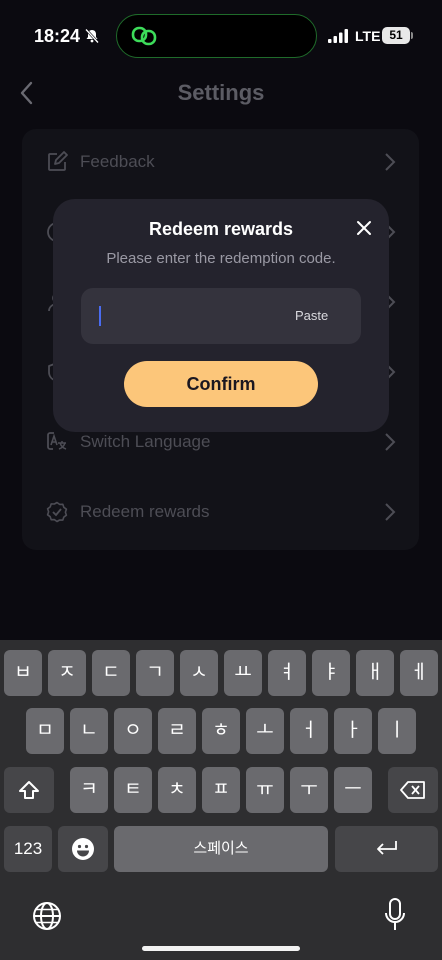 This screenshot has width=442, height=960. What do you see at coordinates (412, 35) in the screenshot?
I see `battery-nub` at bounding box center [412, 35].